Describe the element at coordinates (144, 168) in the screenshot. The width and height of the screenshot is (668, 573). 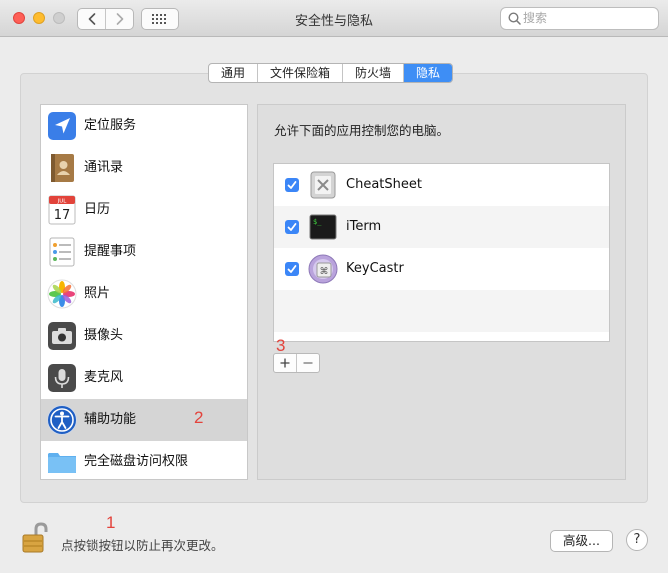
I see `sidebar-item-contacts: 通讯录` at that location.